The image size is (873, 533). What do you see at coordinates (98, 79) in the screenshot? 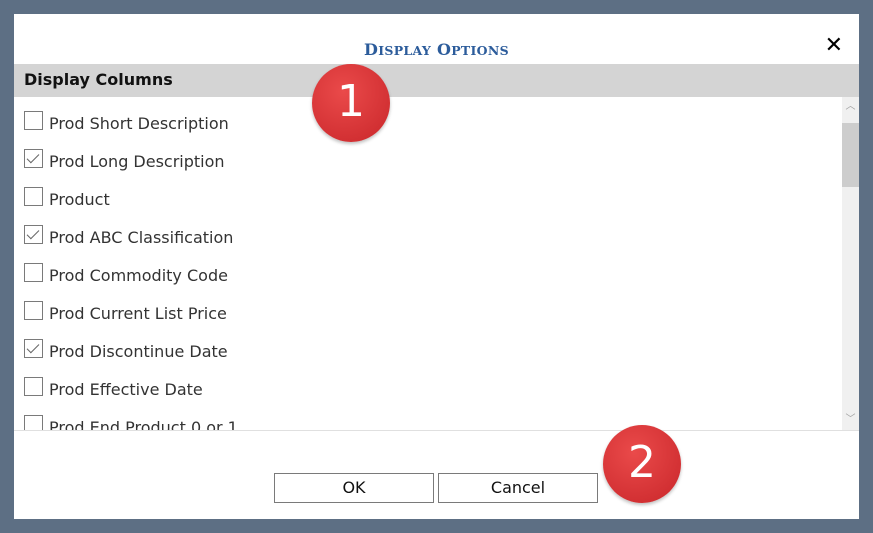
I see `section-header-label: Display Columns` at bounding box center [98, 79].